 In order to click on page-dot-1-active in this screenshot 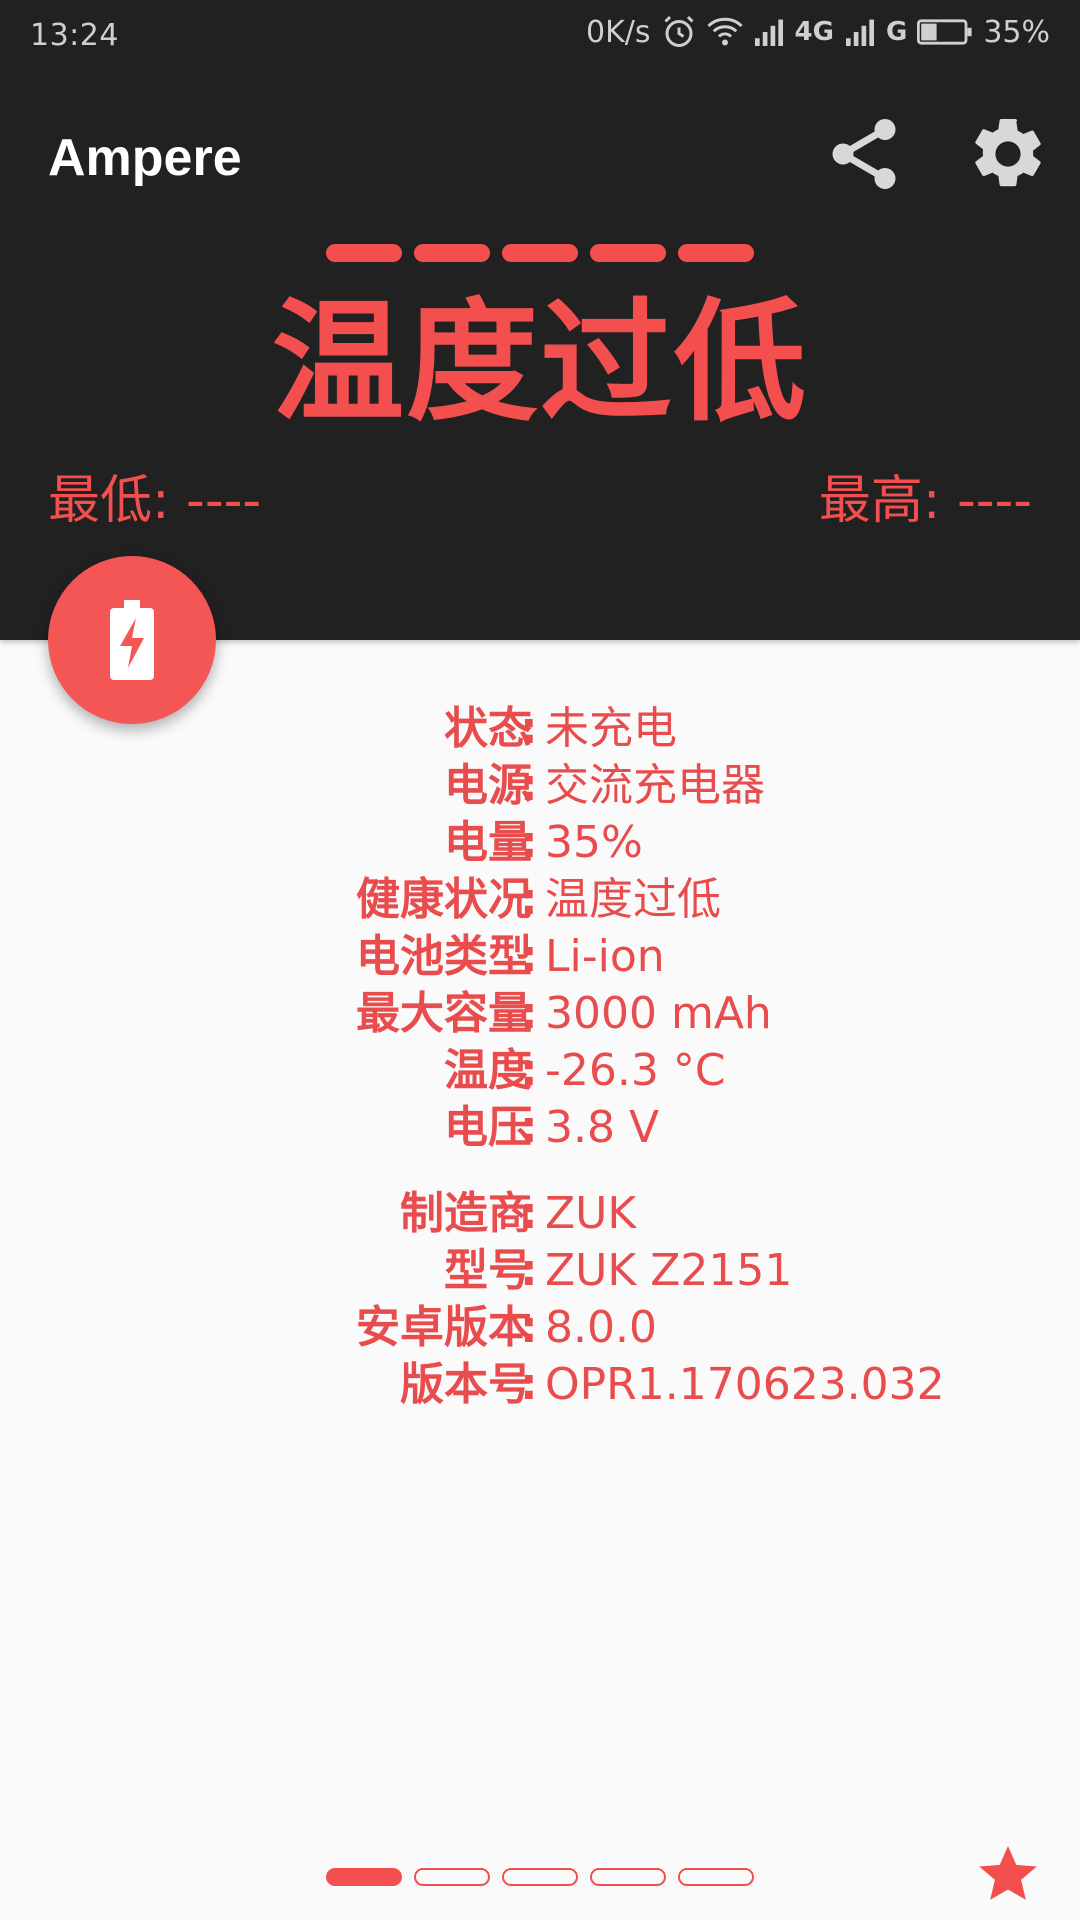, I will do `click(364, 1877)`.